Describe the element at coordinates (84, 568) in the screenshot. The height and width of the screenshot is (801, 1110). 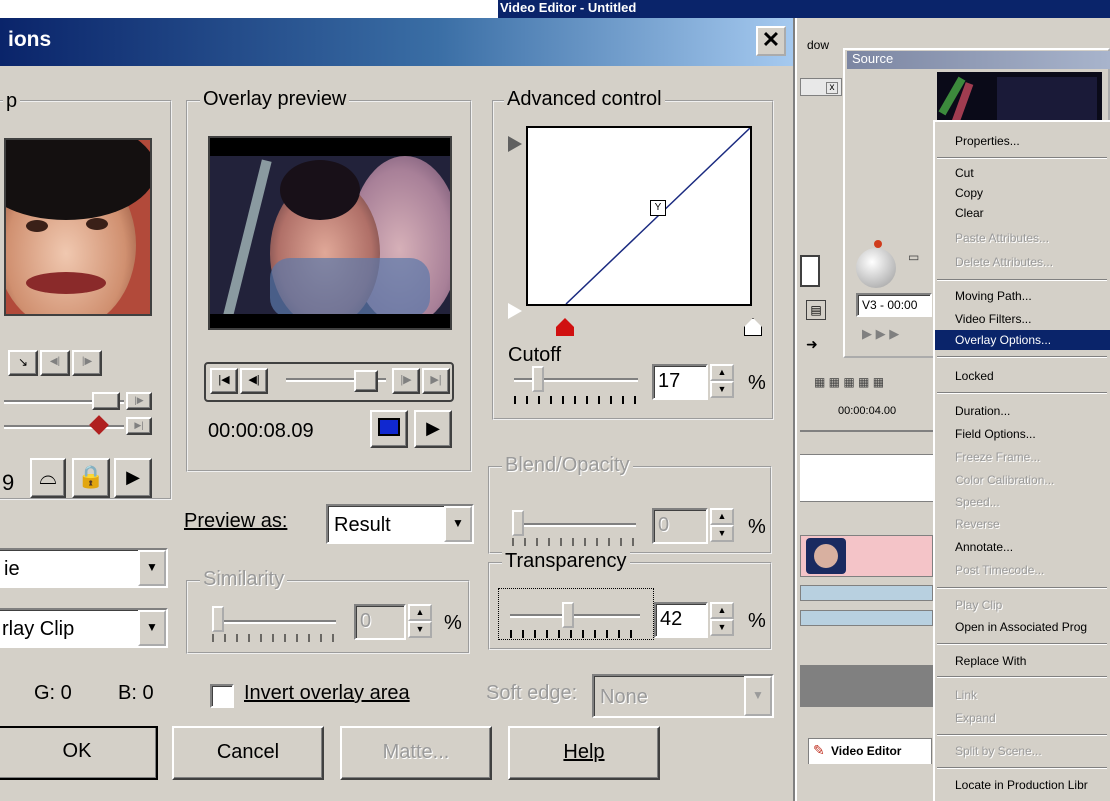
I see `overlay-type-combo: ie ▼` at that location.